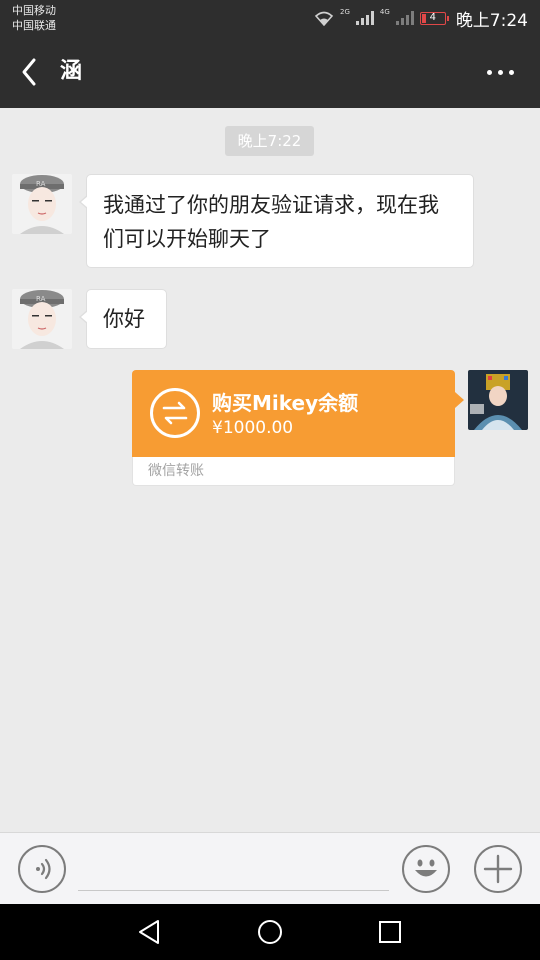 The image size is (540, 960). Describe the element at coordinates (285, 403) in the screenshot. I see `transfer-title: 购买Mikey余额` at that location.